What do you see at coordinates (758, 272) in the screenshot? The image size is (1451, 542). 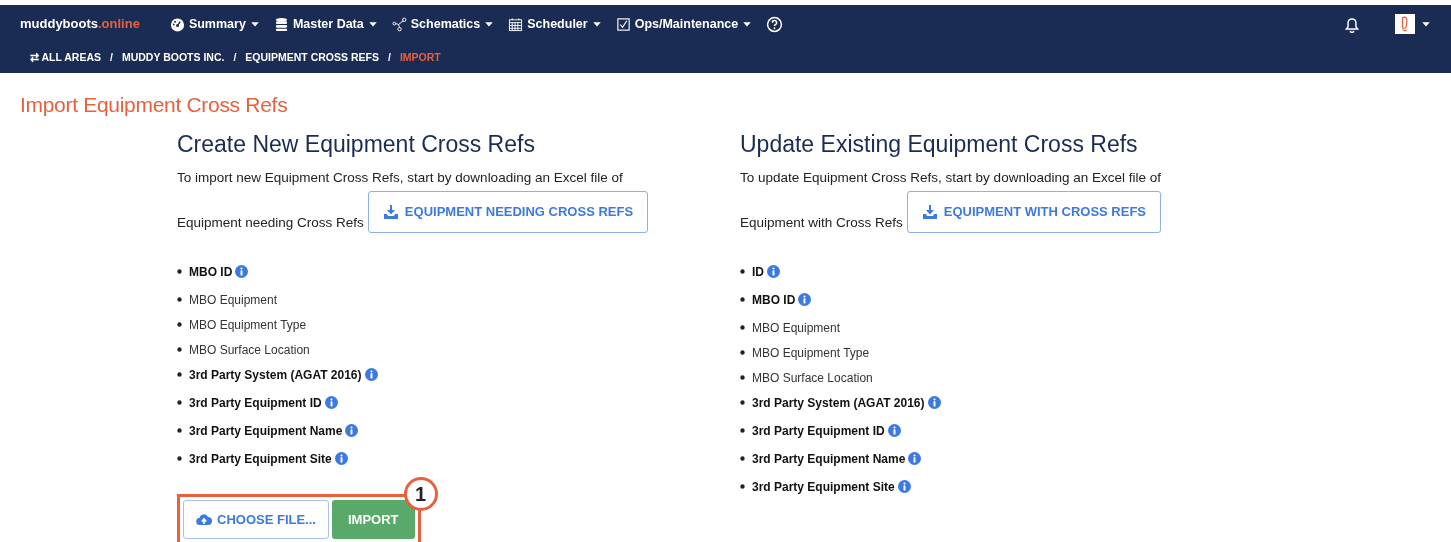 I see `field-label: ID` at bounding box center [758, 272].